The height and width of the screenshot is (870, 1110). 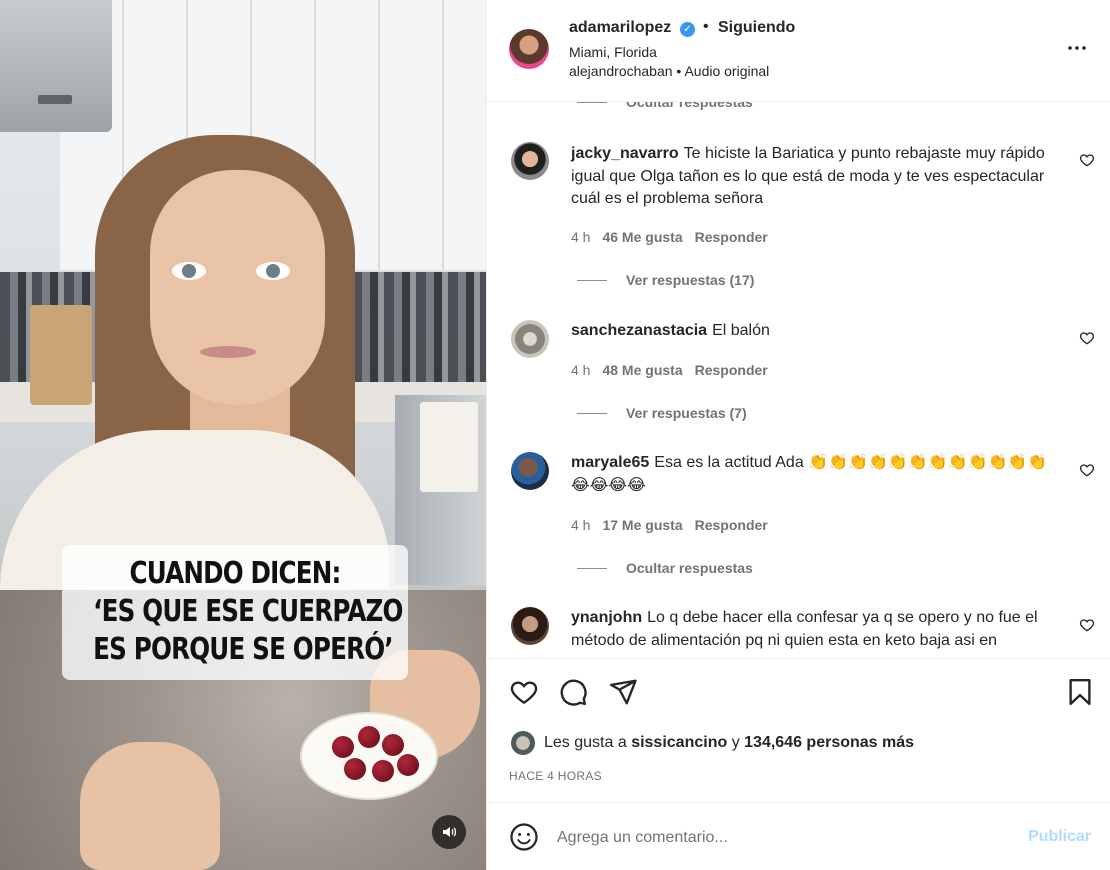 What do you see at coordinates (237, 287) in the screenshot?
I see `woman-face` at bounding box center [237, 287].